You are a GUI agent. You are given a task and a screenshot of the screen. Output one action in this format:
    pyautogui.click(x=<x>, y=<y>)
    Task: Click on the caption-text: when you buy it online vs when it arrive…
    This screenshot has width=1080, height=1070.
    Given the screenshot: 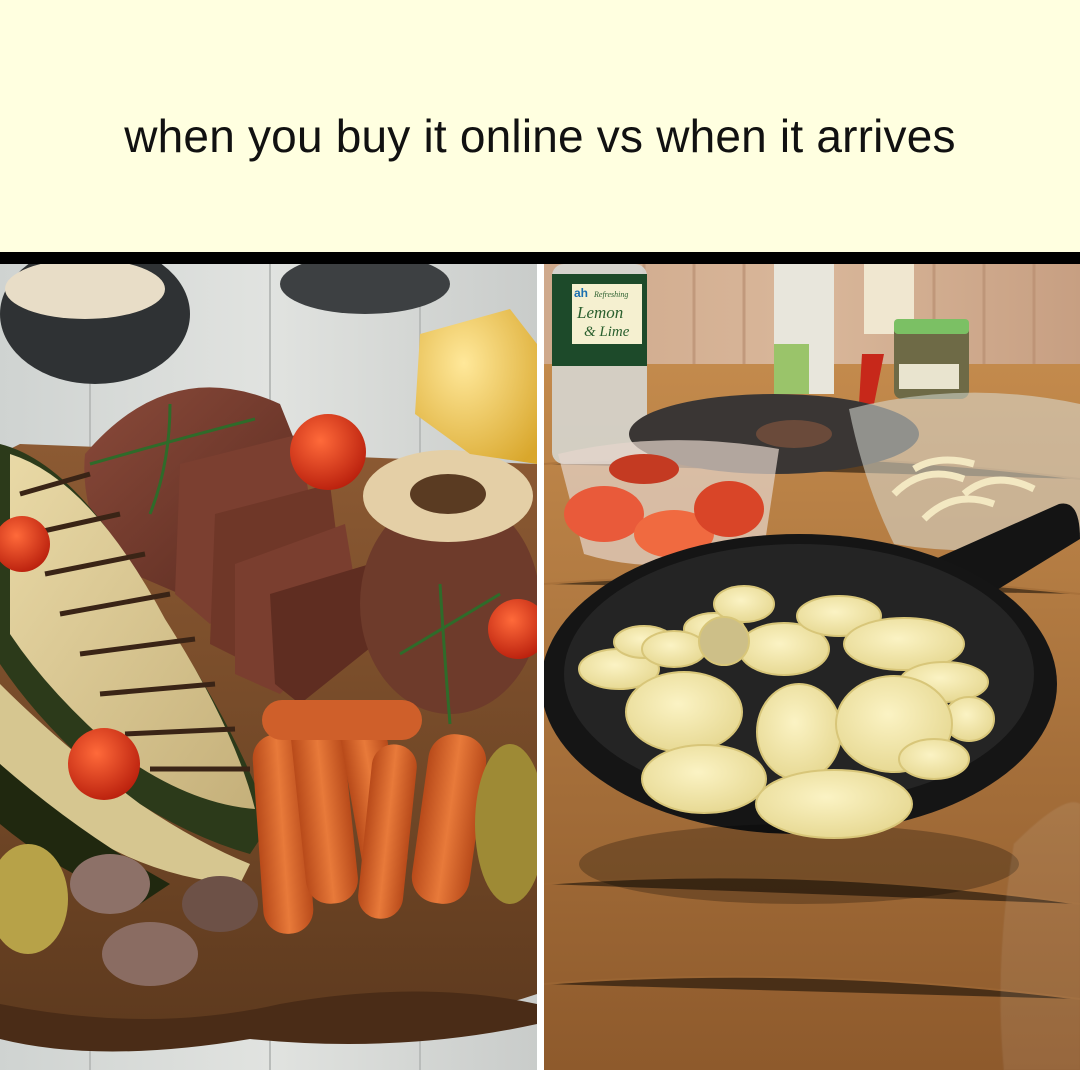 What is the action you would take?
    pyautogui.click(x=540, y=136)
    